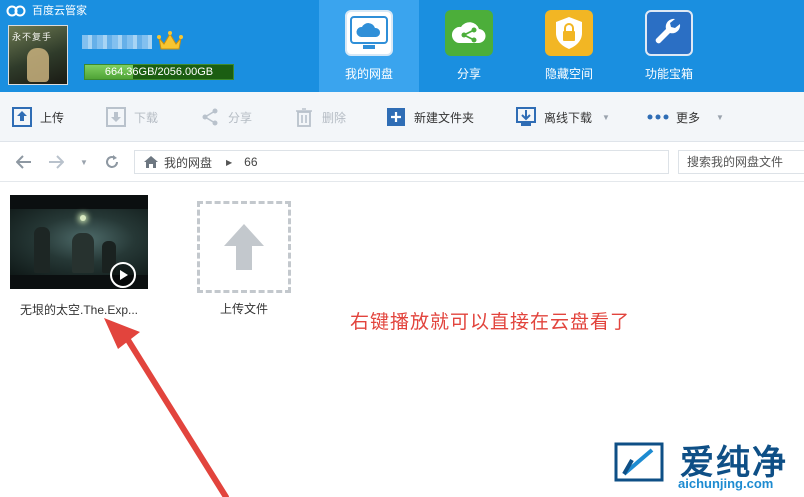  Describe the element at coordinates (83, 218) in the screenshot. I see `scene-light` at that location.